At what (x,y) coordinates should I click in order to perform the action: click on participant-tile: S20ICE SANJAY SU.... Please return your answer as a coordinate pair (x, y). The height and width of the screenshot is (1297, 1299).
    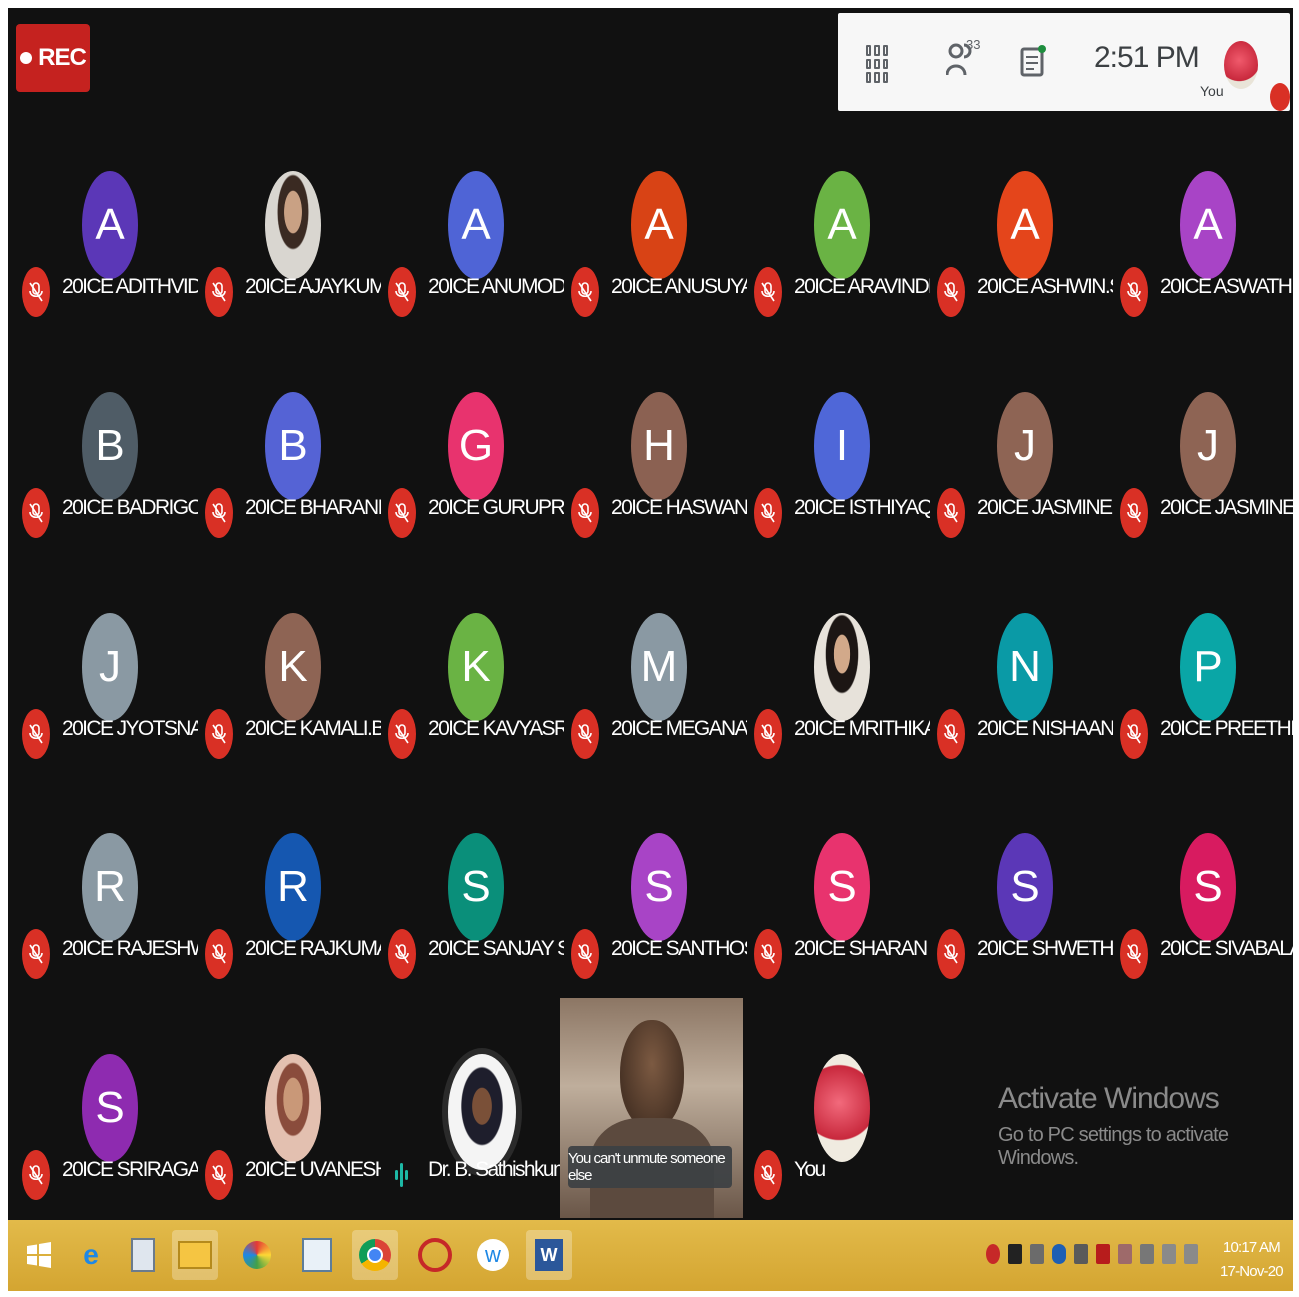
    Looking at the image, I should click on (473, 943).